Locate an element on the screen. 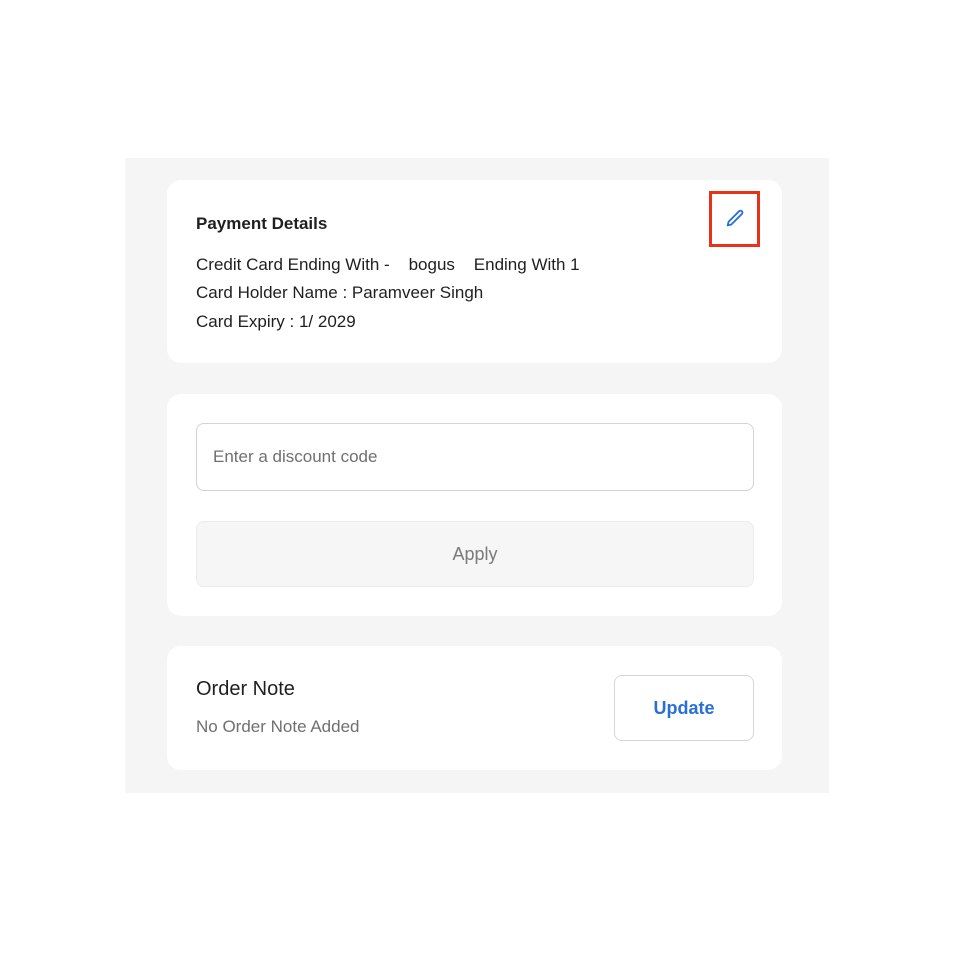 Image resolution: width=960 pixels, height=958 pixels. order-note-card: Order Note No Order Note Added Update is located at coordinates (474, 708).